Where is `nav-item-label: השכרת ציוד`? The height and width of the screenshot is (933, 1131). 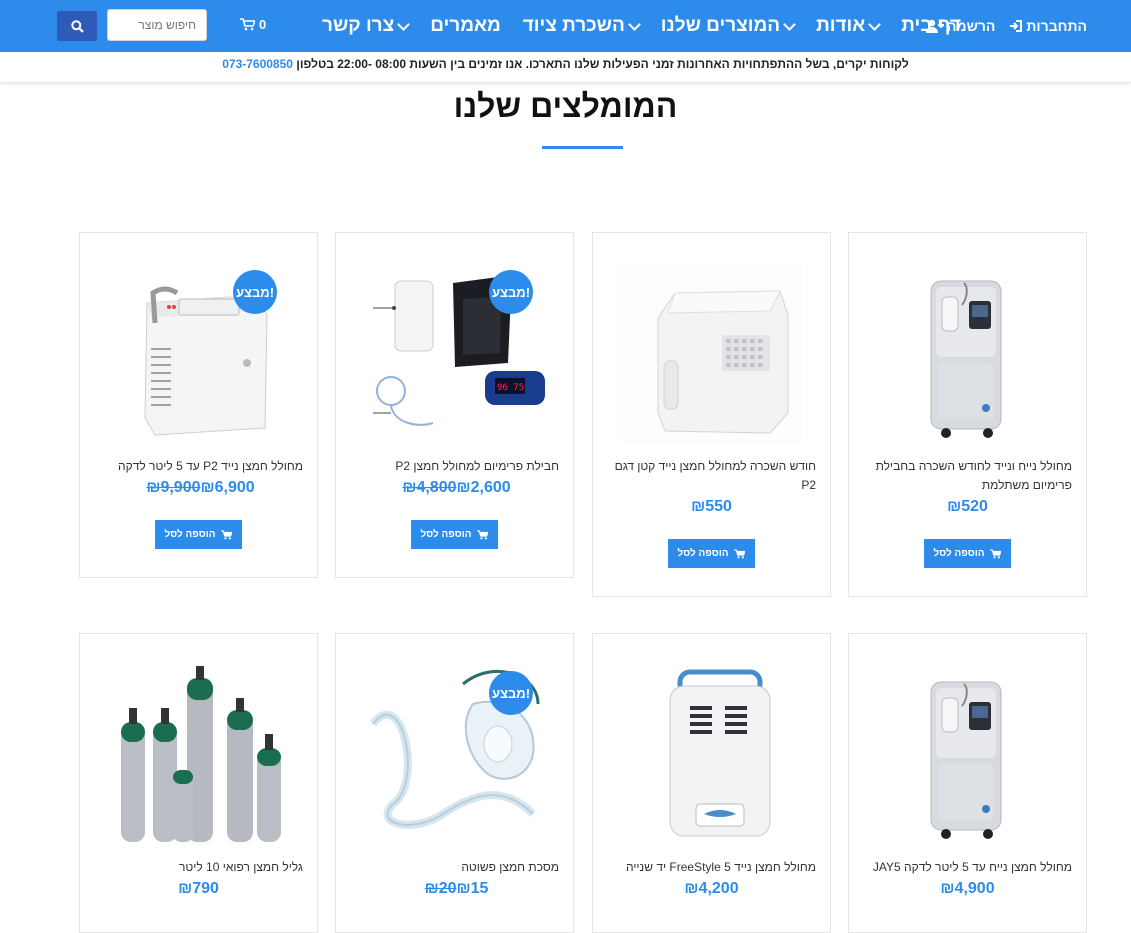 nav-item-label: השכרת ציוד is located at coordinates (573, 25).